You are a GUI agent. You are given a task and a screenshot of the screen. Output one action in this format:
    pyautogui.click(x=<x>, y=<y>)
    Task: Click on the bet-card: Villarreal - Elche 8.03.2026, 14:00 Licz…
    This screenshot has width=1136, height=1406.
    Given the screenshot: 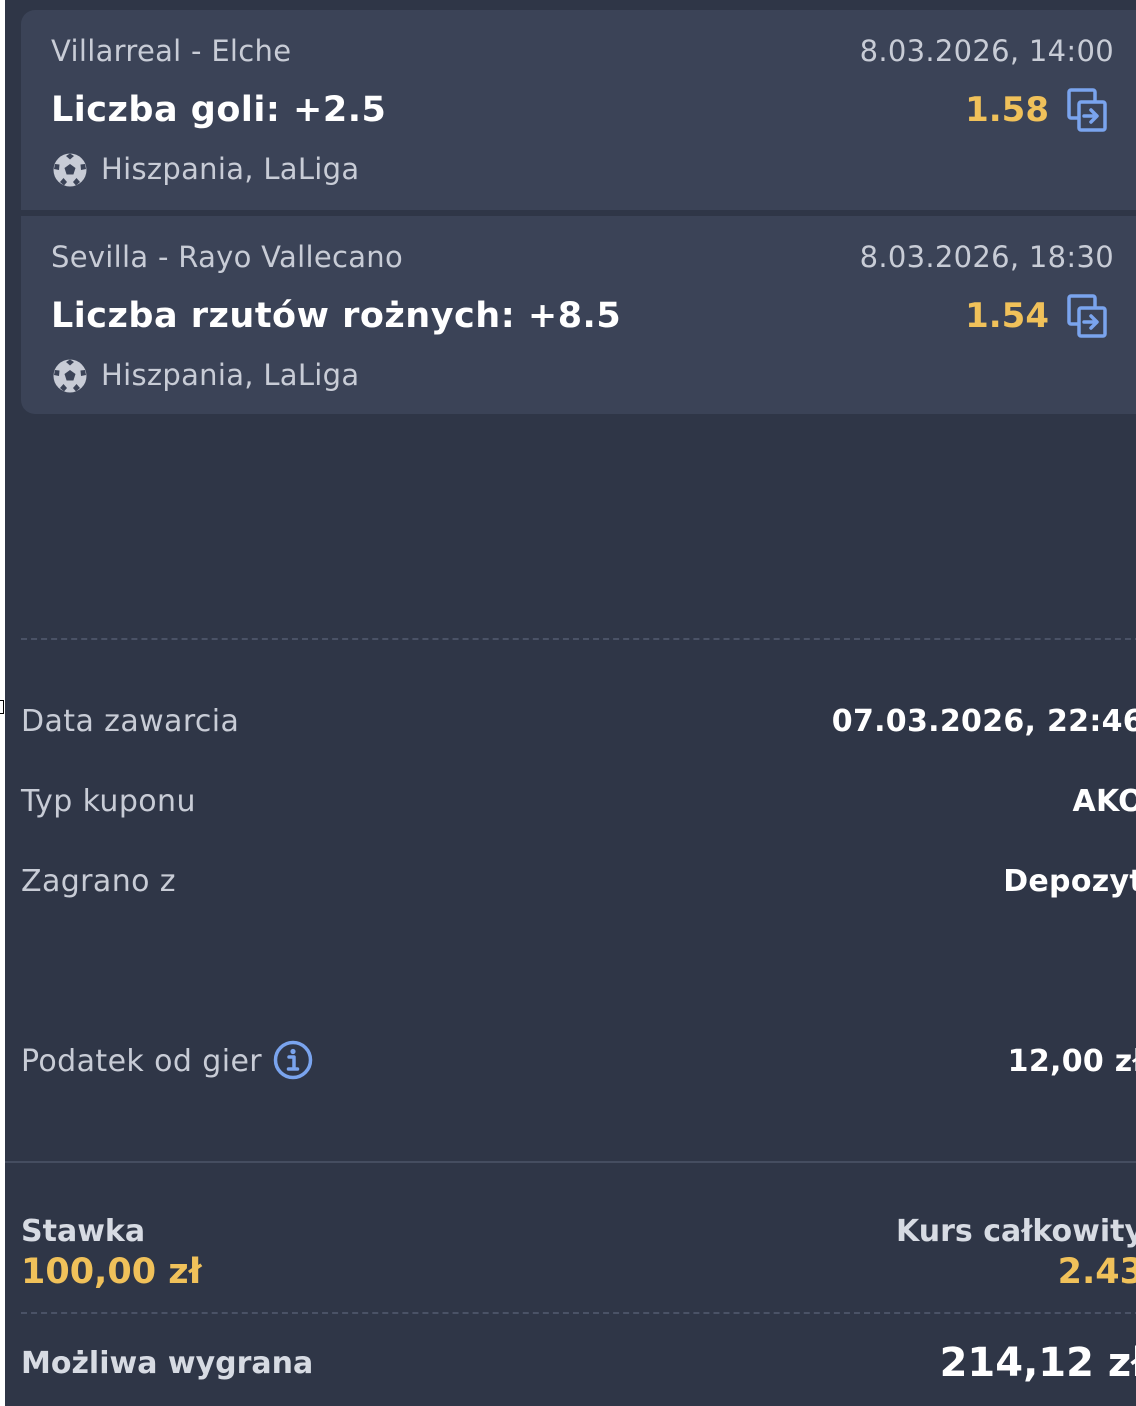 What is the action you would take?
    pyautogui.click(x=578, y=110)
    